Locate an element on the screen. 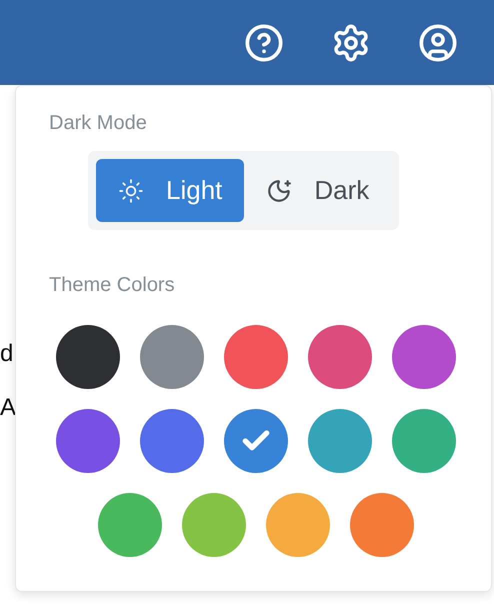  moon-icon is located at coordinates (279, 191).